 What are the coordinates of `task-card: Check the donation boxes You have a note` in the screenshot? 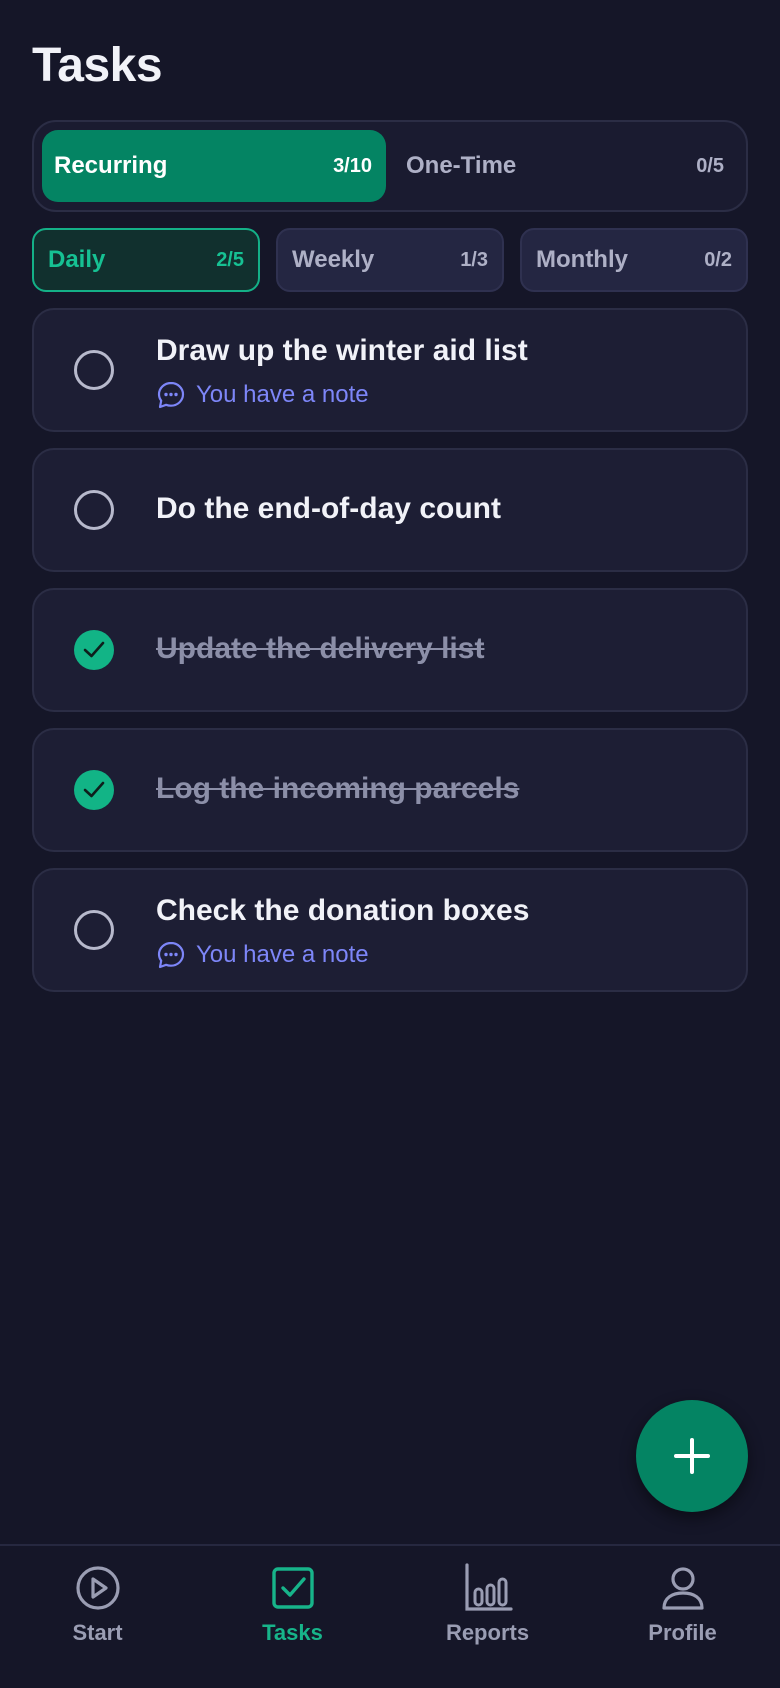 It's located at (390, 930).